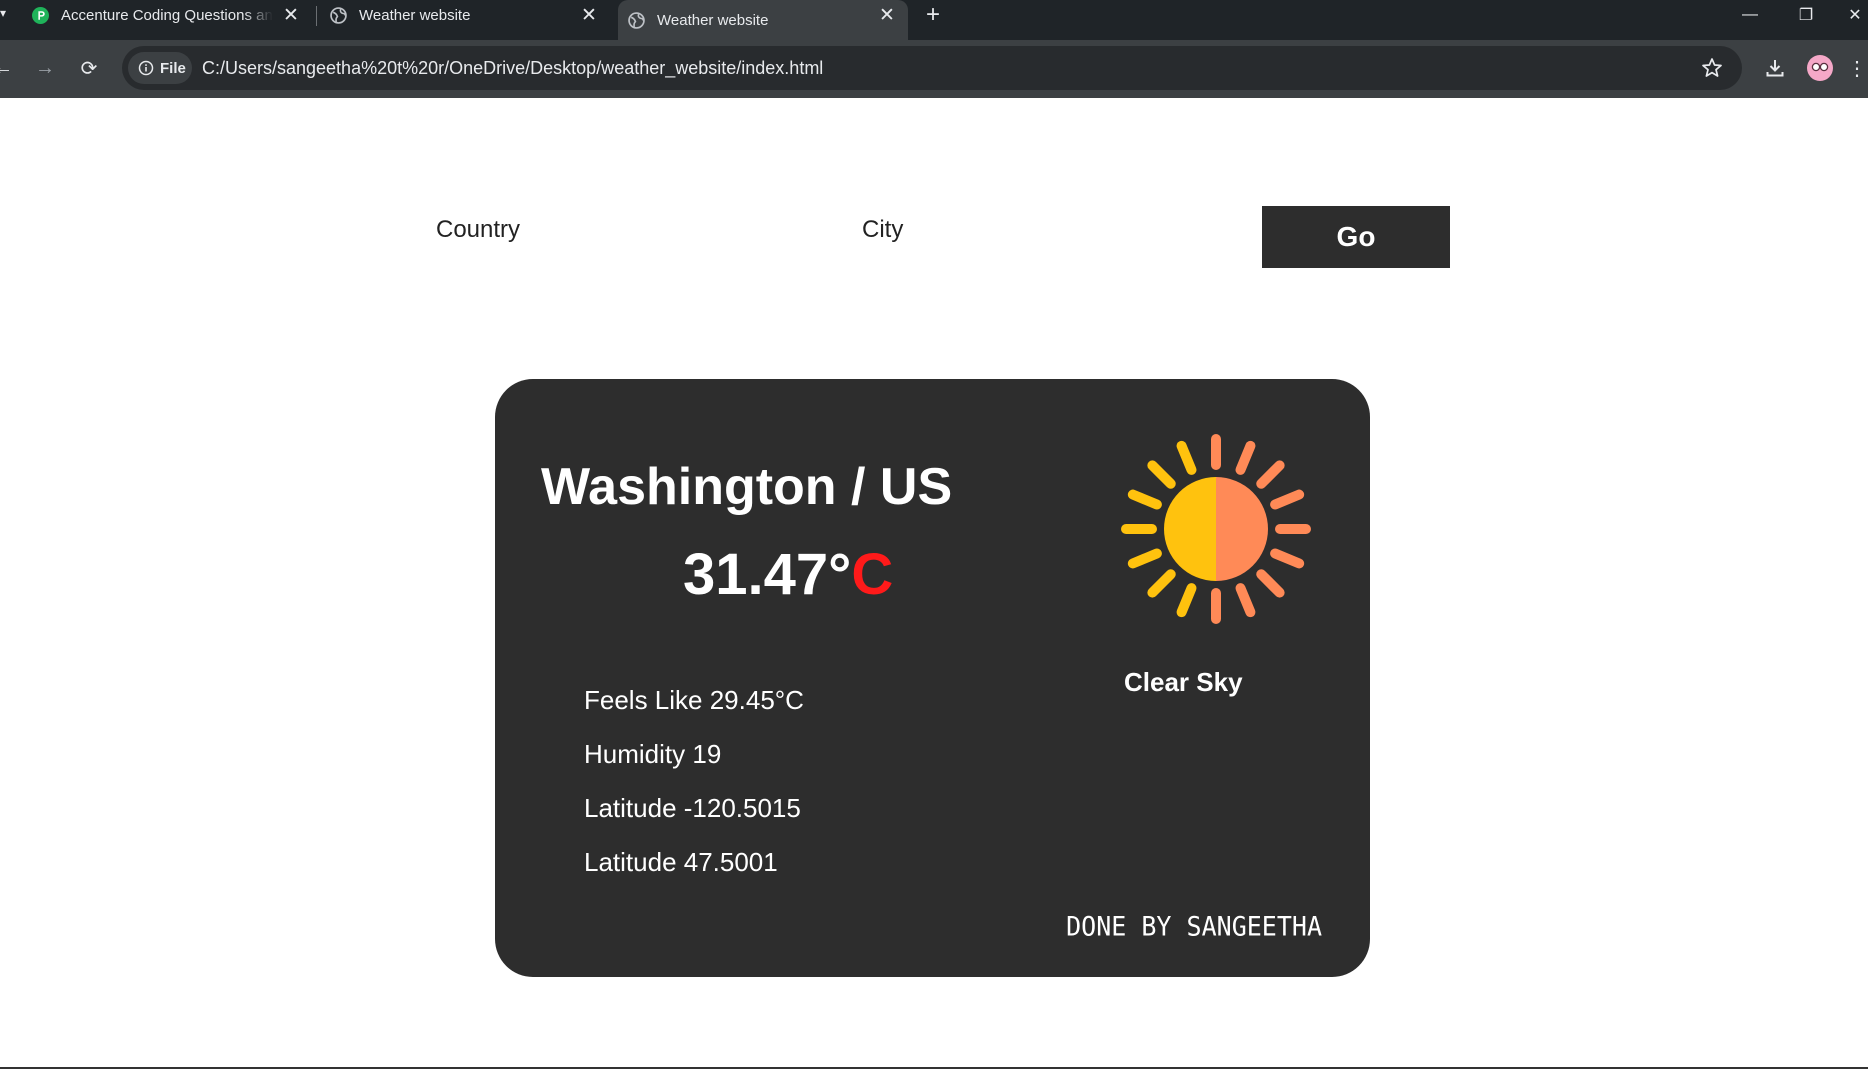 Image resolution: width=1868 pixels, height=1069 pixels. I want to click on bookmark-star-icon, so click(1712, 68).